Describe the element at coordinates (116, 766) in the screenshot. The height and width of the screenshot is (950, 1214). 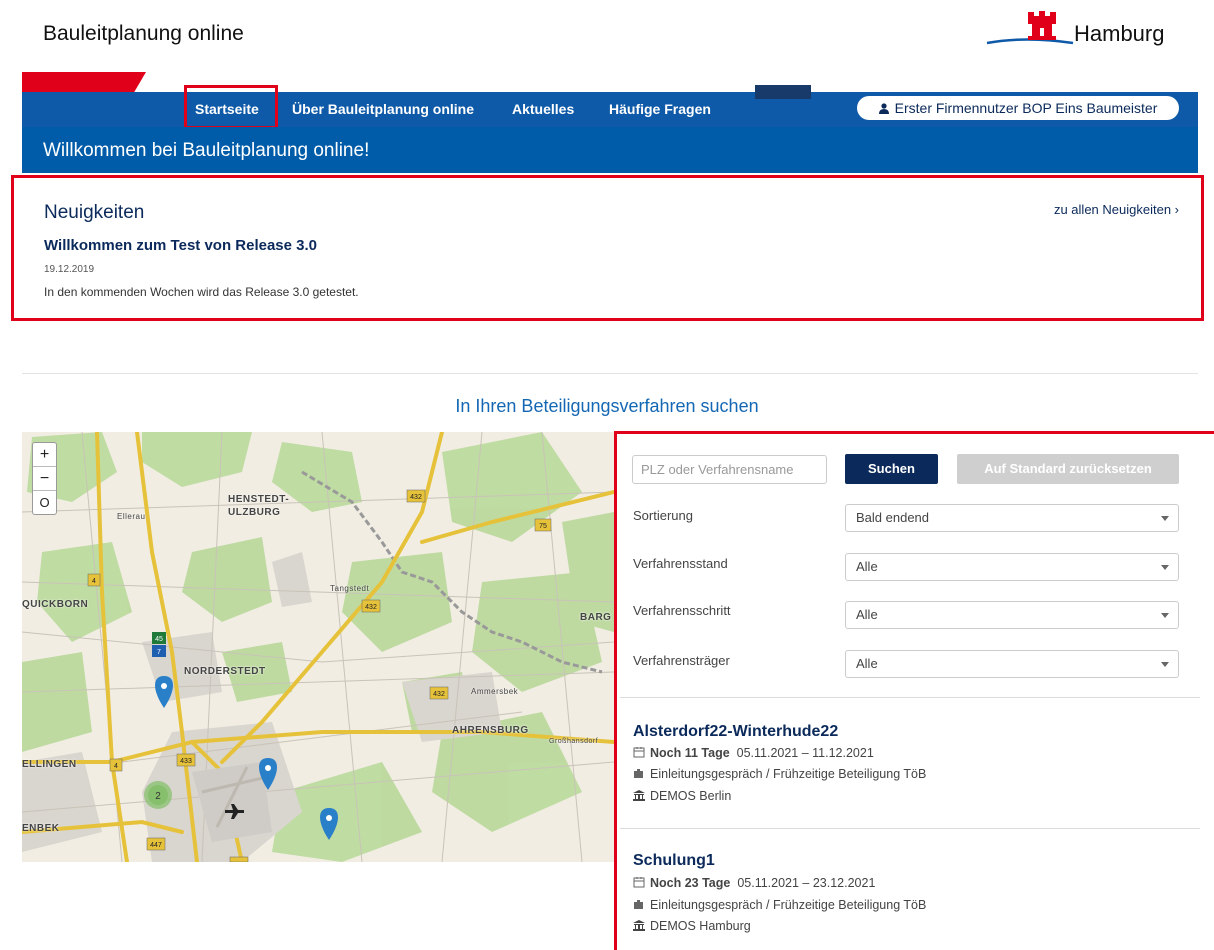
I see `road-4-b: 4` at that location.